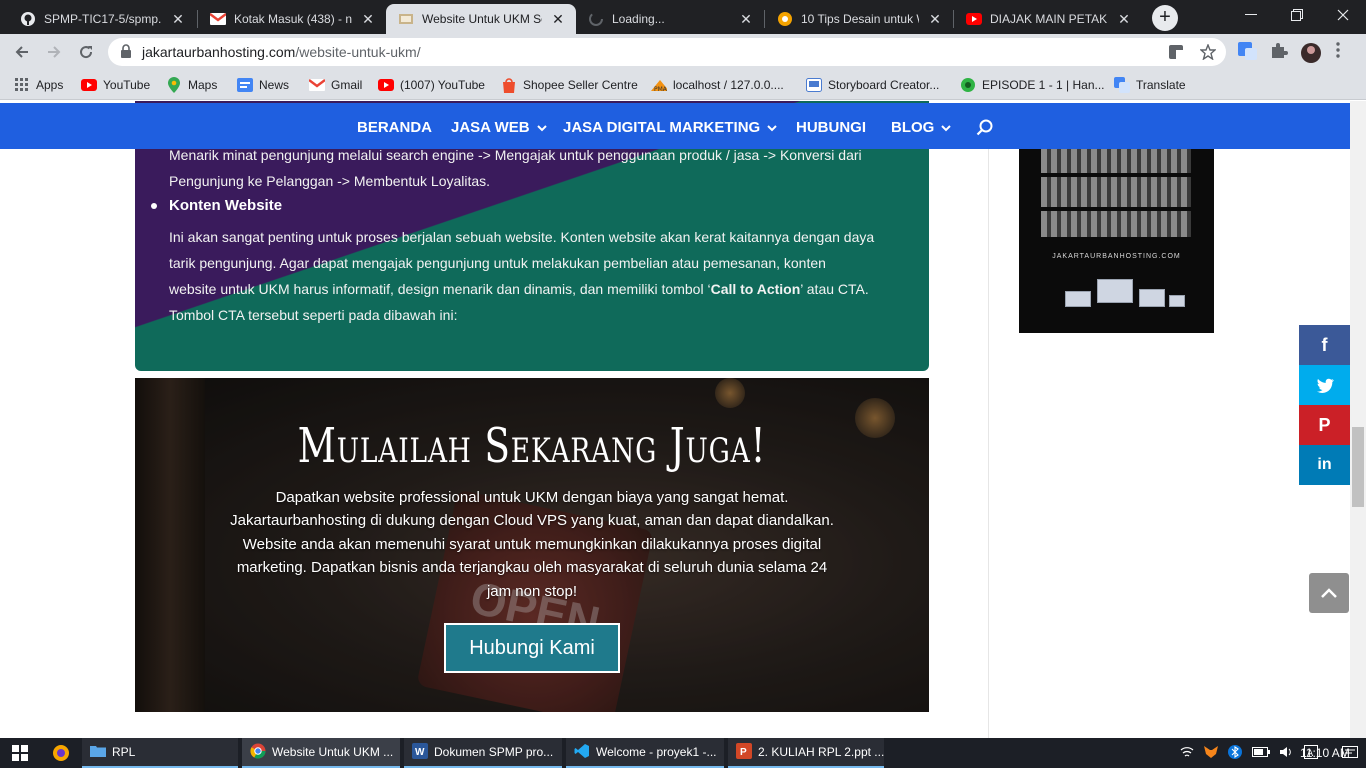  Describe the element at coordinates (921, 126) in the screenshot. I see `nav-blog: BLOG` at that location.